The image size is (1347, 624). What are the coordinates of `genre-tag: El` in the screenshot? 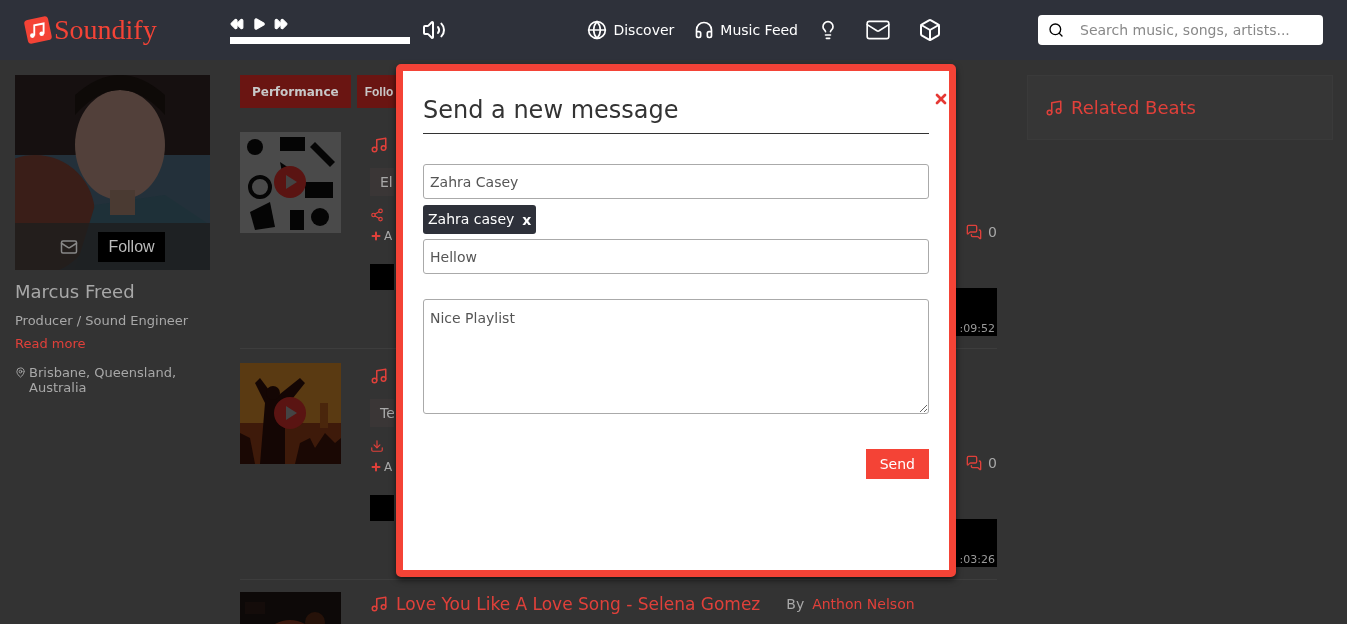 It's located at (382, 182).